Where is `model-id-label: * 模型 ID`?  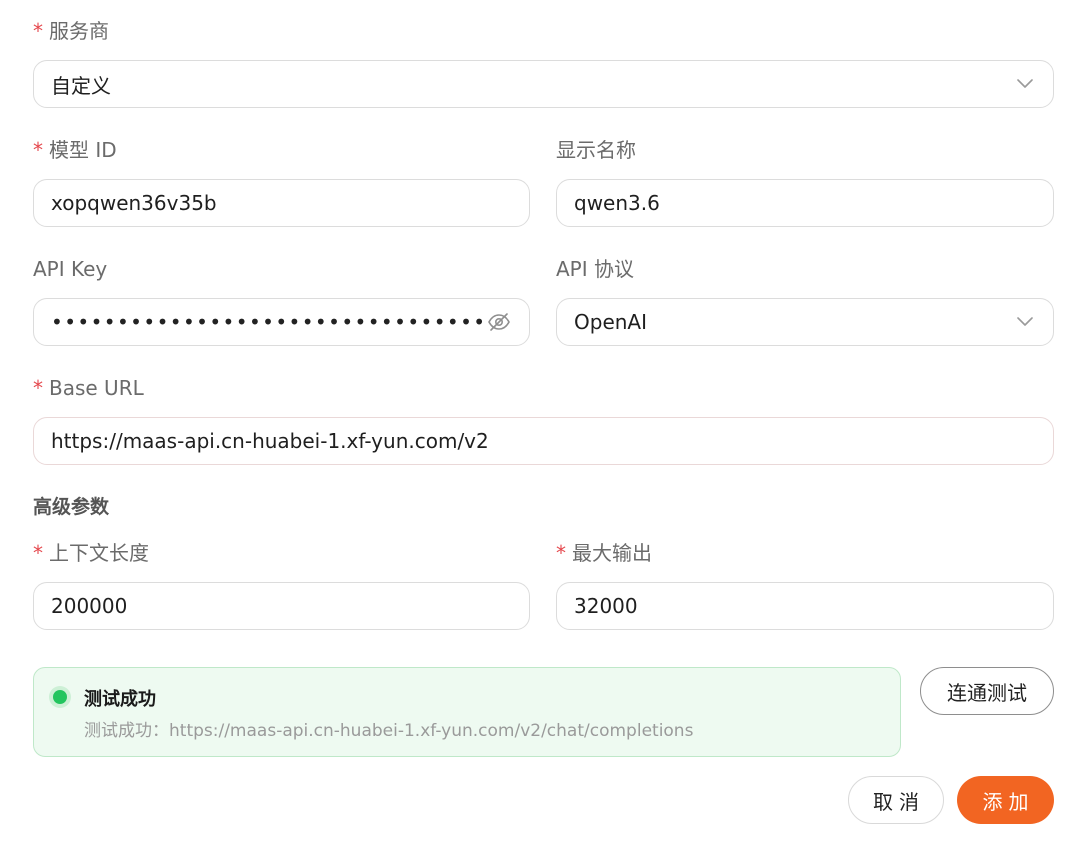
model-id-label: * 模型 ID is located at coordinates (75, 150).